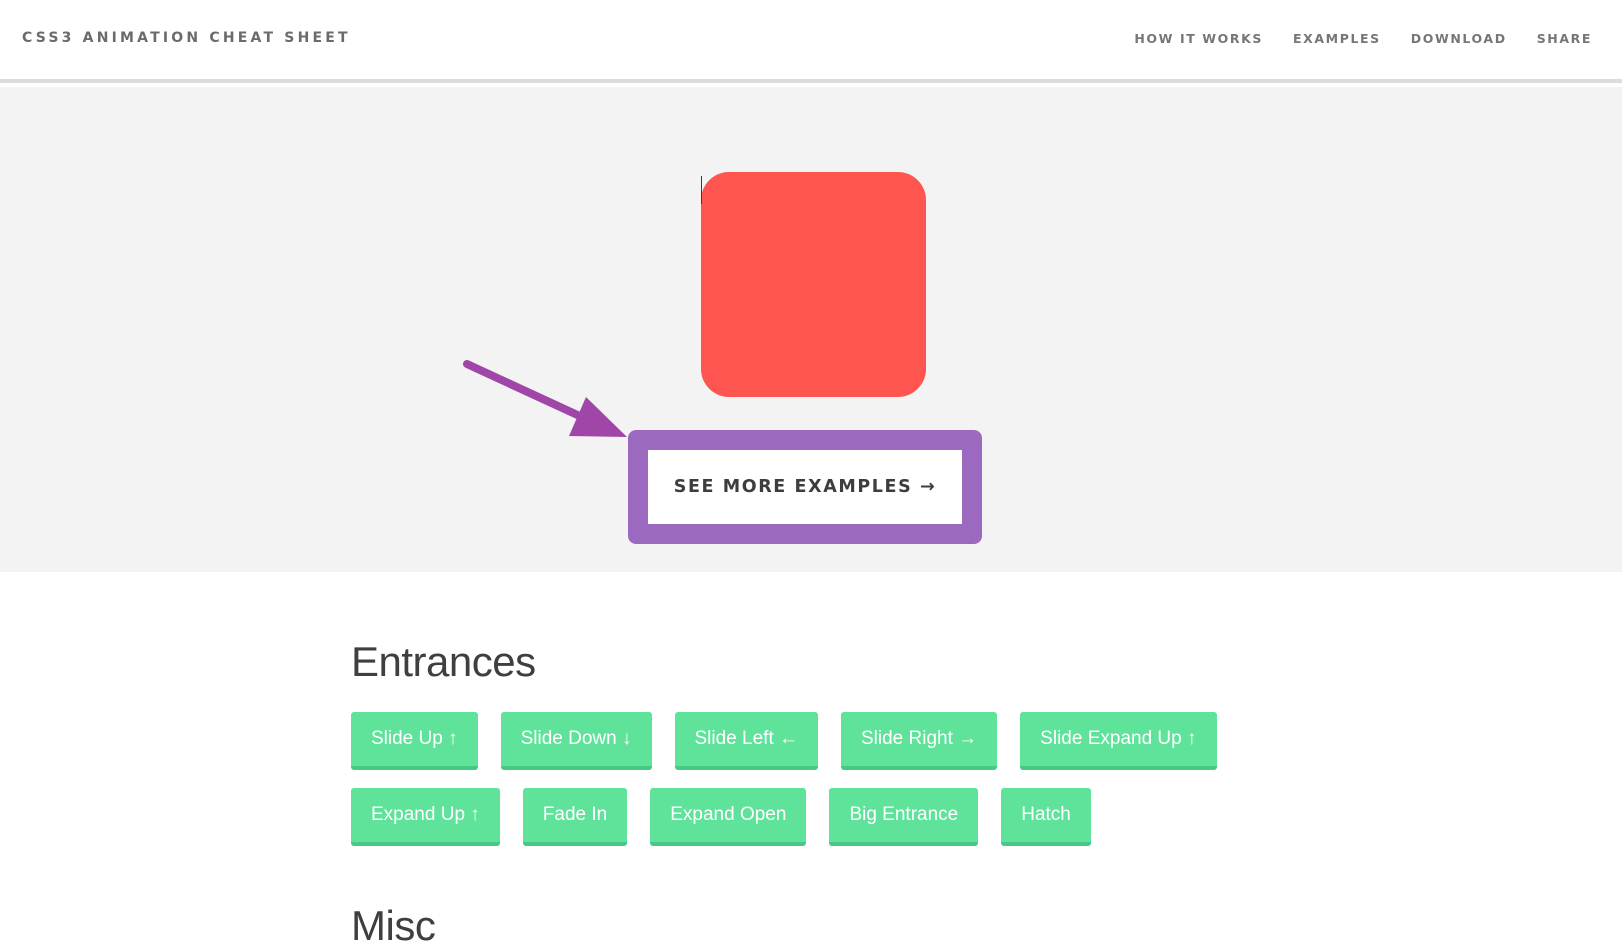 This screenshot has width=1622, height=950. I want to click on slide-right-button: Slide Right →, so click(919, 741).